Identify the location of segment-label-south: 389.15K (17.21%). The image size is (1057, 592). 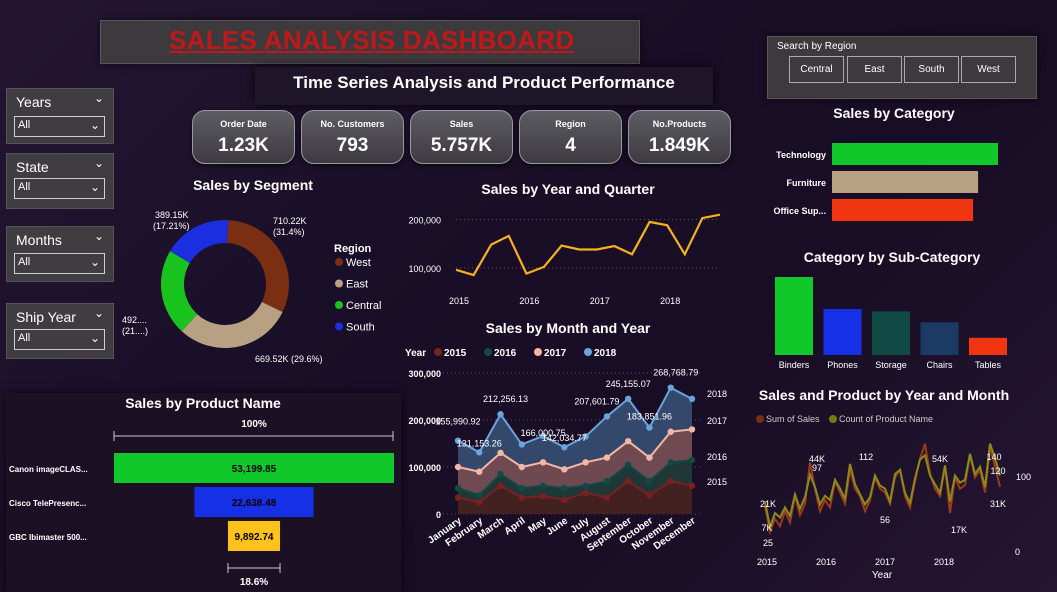
(171, 220).